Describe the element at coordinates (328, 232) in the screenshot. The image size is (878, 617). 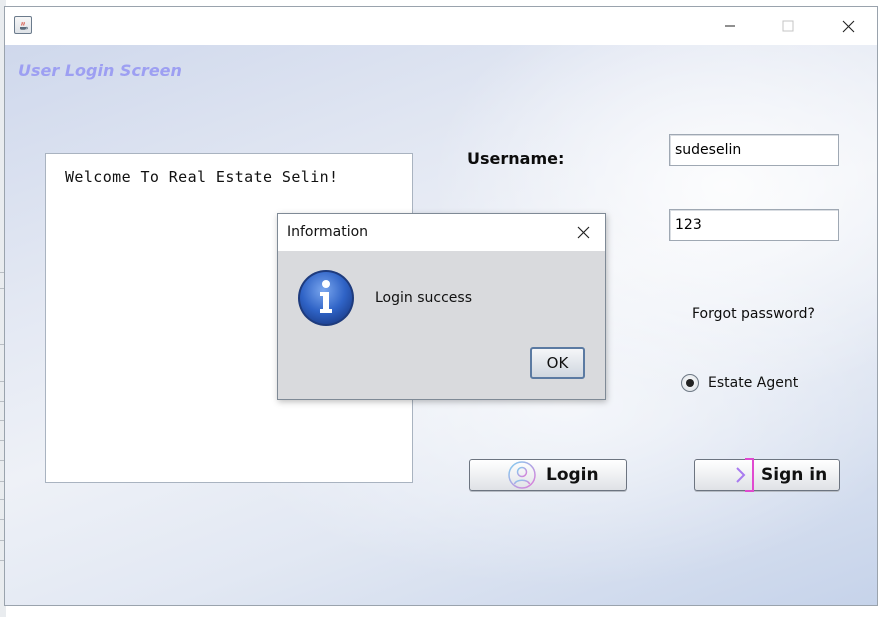
I see `dialog-title: Information` at that location.